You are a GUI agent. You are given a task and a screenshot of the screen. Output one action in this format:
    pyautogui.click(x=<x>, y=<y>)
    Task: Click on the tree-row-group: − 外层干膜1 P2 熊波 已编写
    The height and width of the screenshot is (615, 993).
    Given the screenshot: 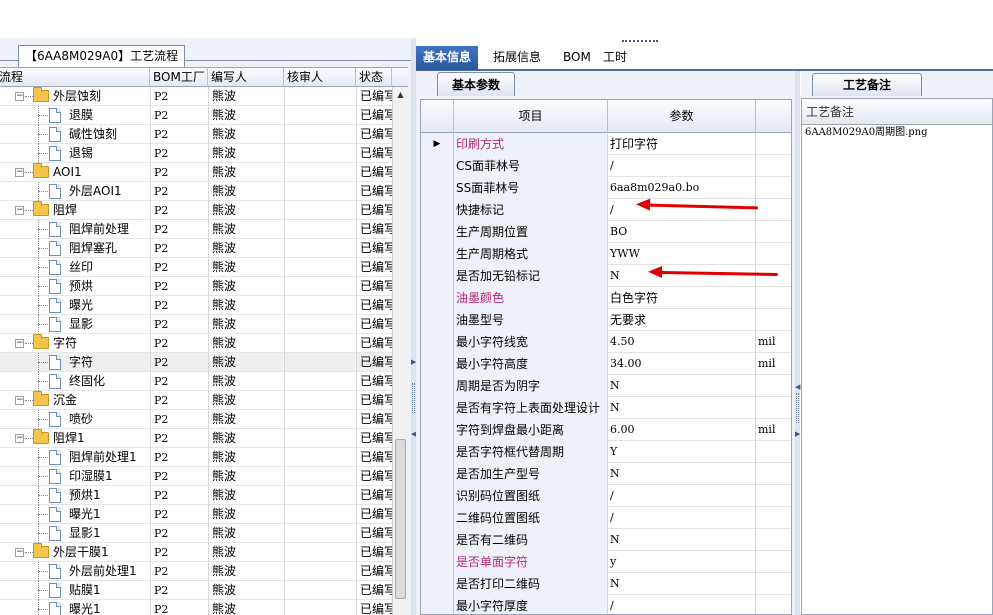 What is the action you would take?
    pyautogui.click(x=196, y=552)
    